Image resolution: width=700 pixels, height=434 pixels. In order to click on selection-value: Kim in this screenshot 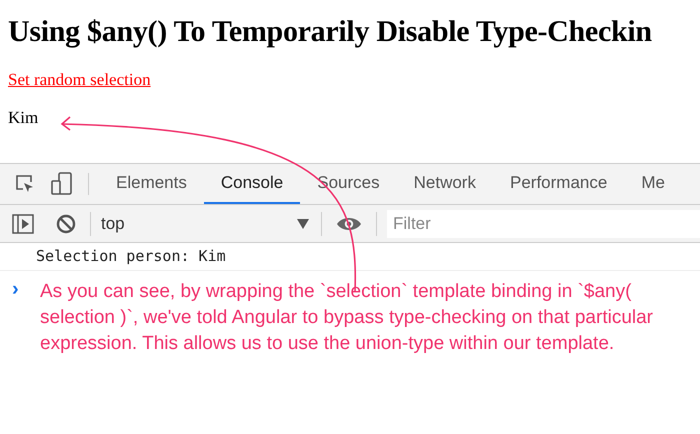, I will do `click(23, 118)`.